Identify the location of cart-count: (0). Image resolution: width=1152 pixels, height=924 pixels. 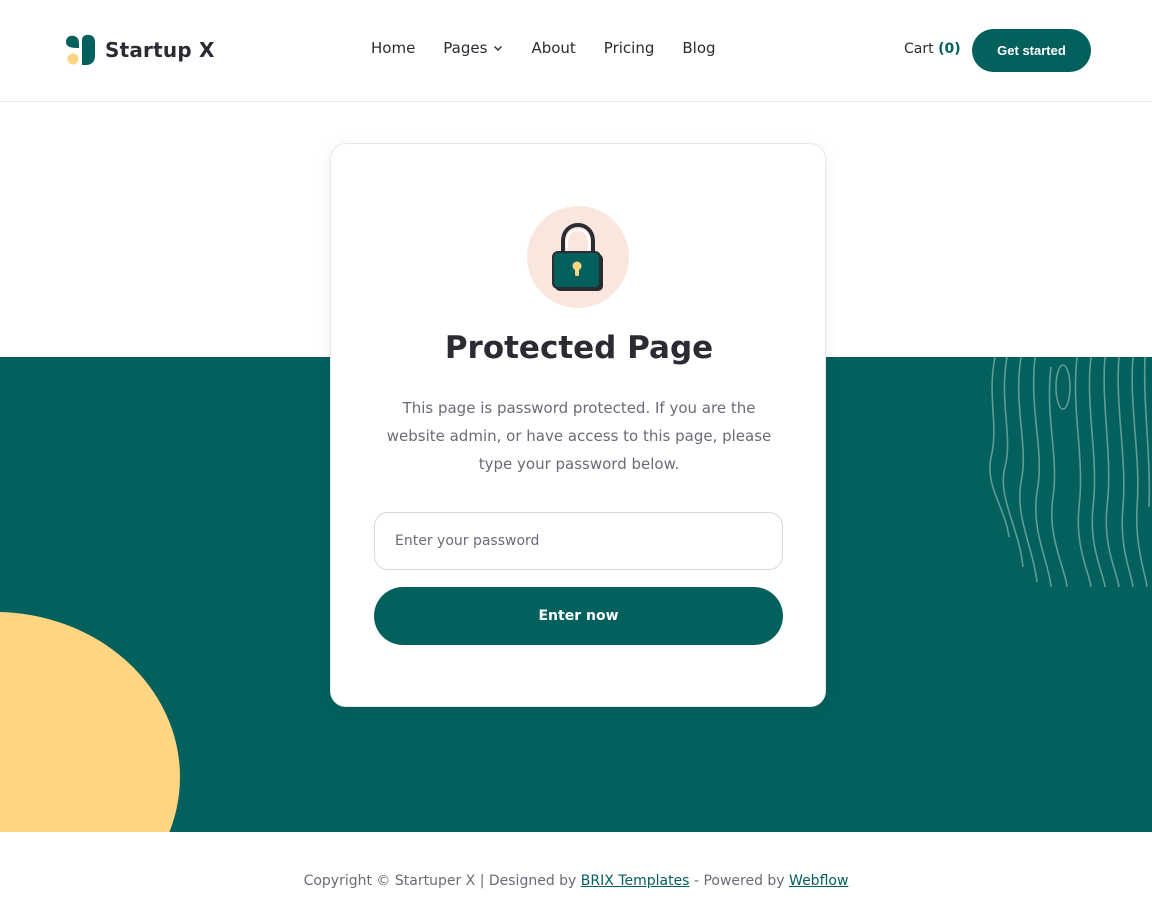
(949, 49).